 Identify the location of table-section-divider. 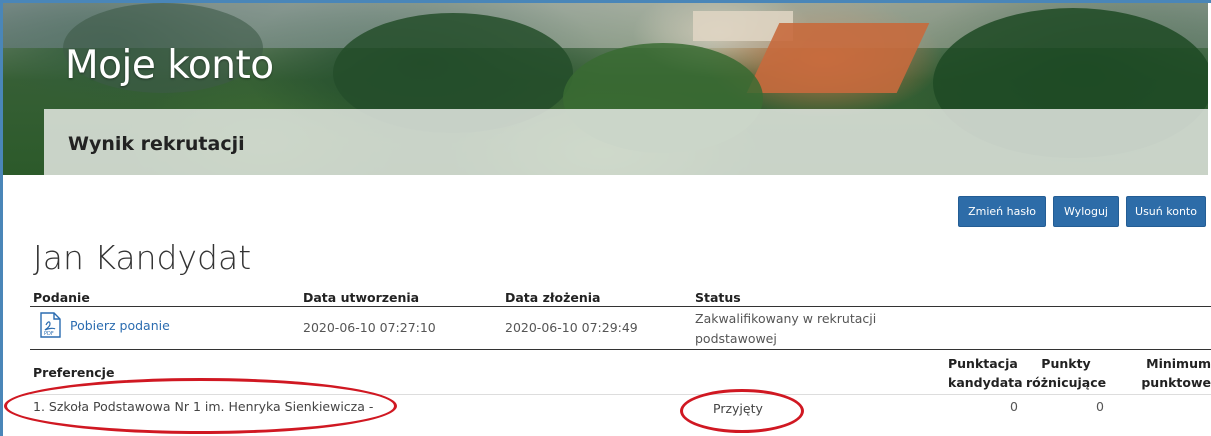
(620, 349).